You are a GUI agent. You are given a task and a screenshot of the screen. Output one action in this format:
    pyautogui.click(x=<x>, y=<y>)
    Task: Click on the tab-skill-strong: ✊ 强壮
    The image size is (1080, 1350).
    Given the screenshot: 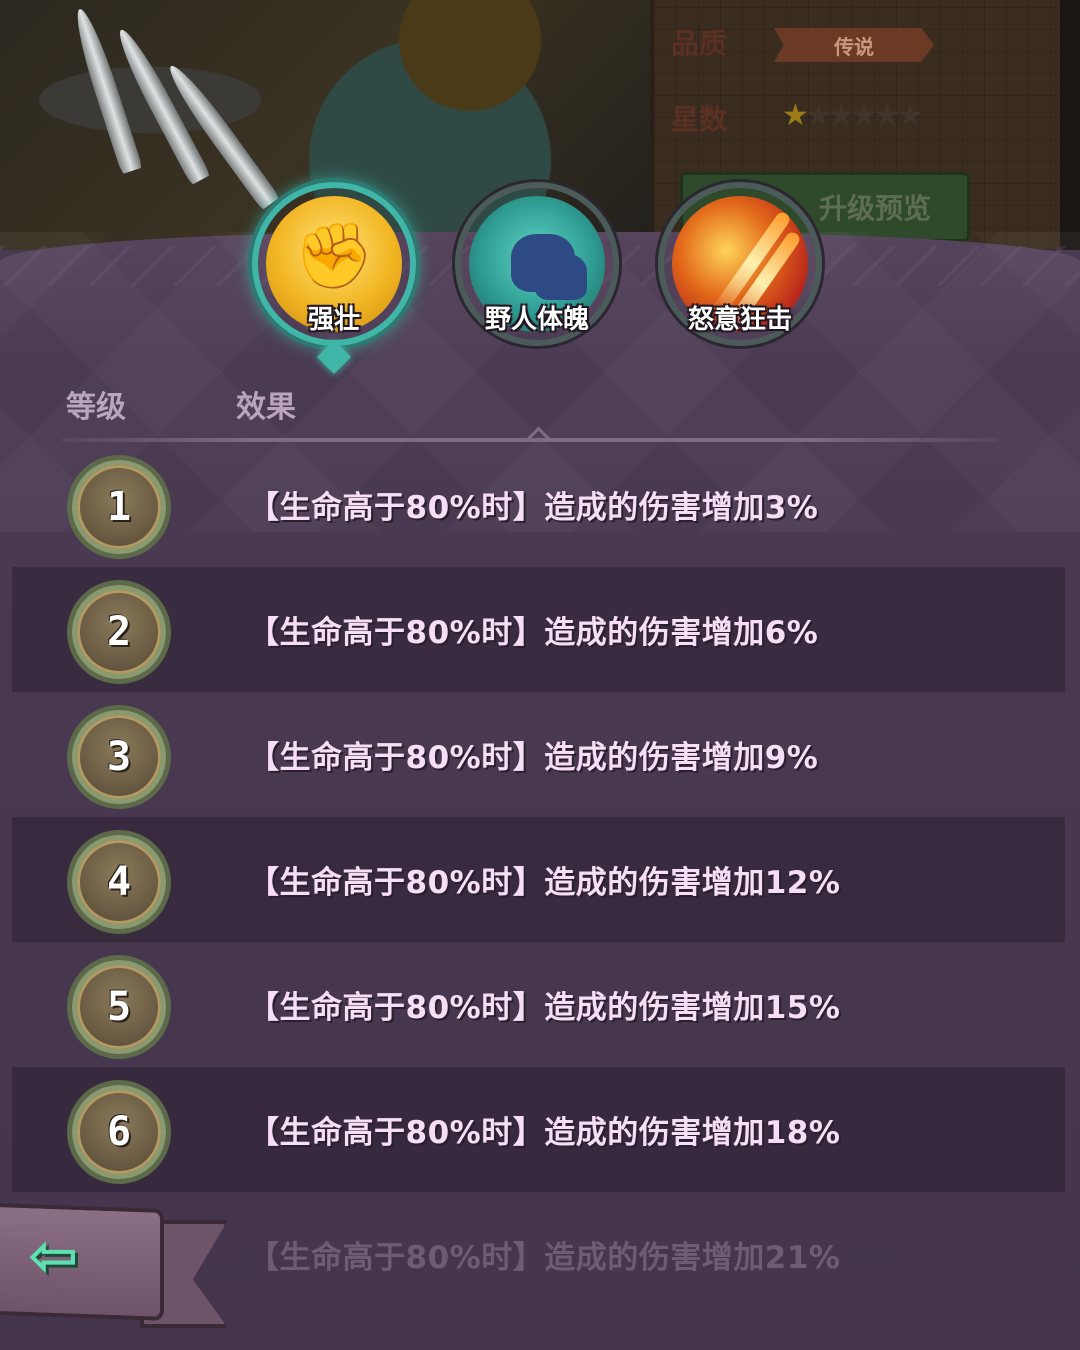 What is the action you would take?
    pyautogui.click(x=334, y=264)
    